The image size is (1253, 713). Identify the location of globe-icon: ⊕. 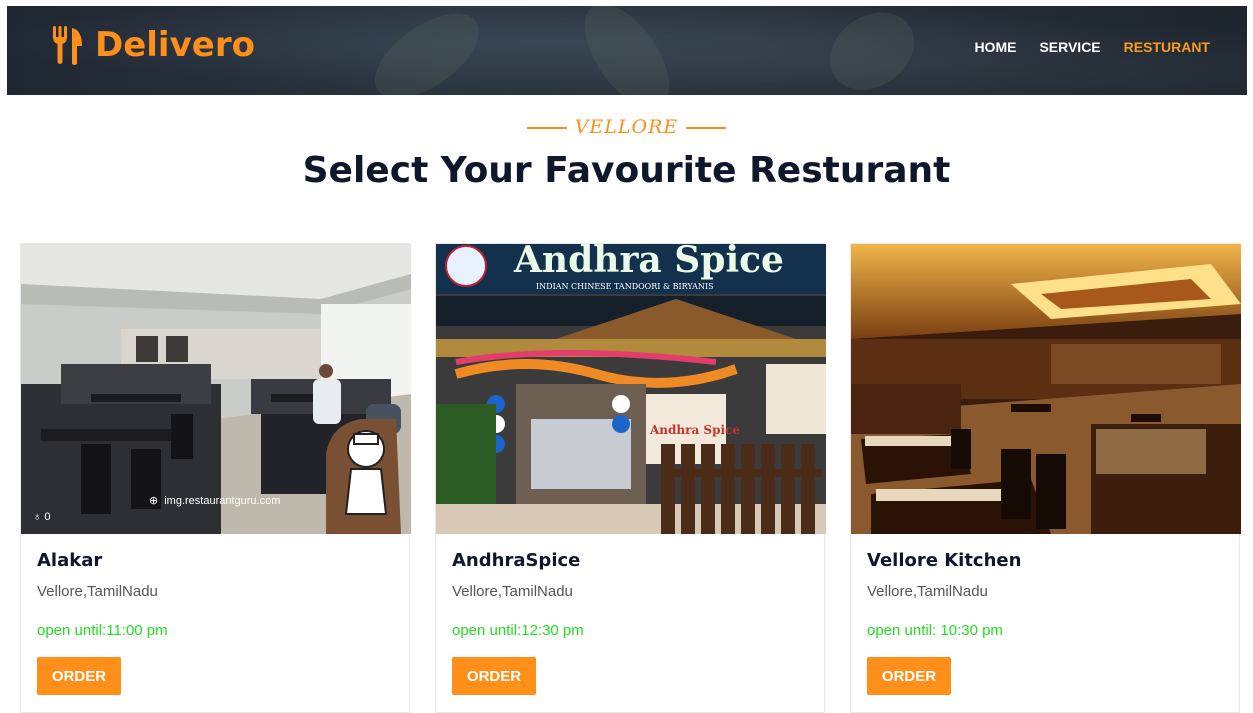
(154, 501).